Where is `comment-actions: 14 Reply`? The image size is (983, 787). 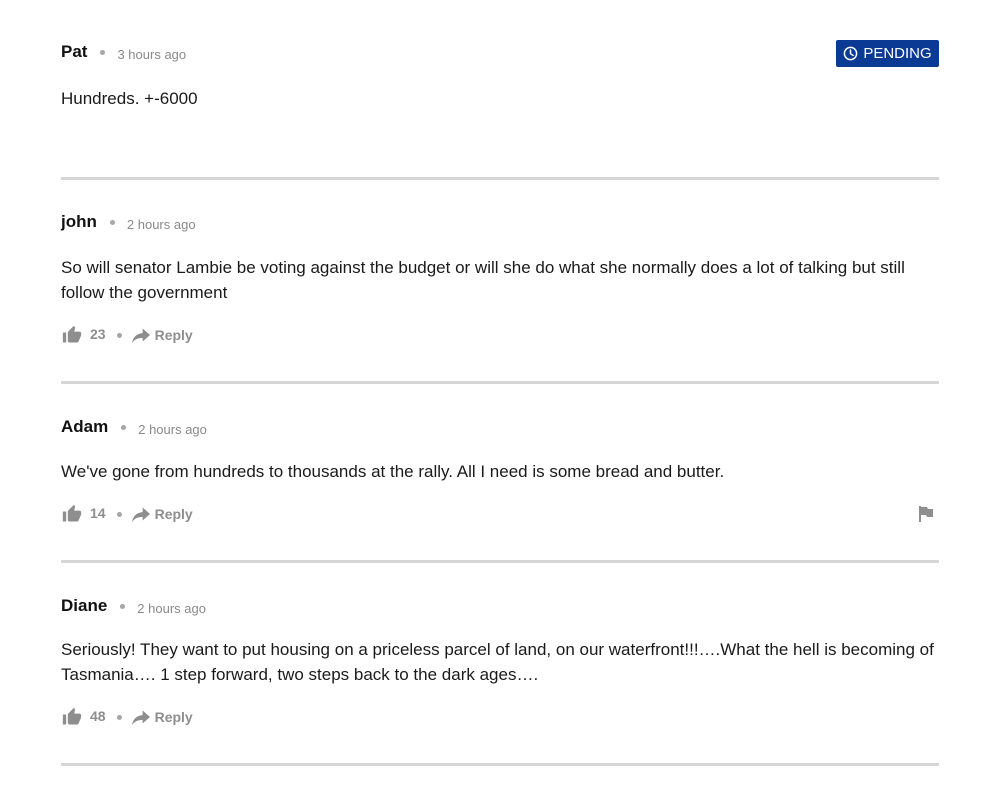 comment-actions: 14 Reply is located at coordinates (127, 514).